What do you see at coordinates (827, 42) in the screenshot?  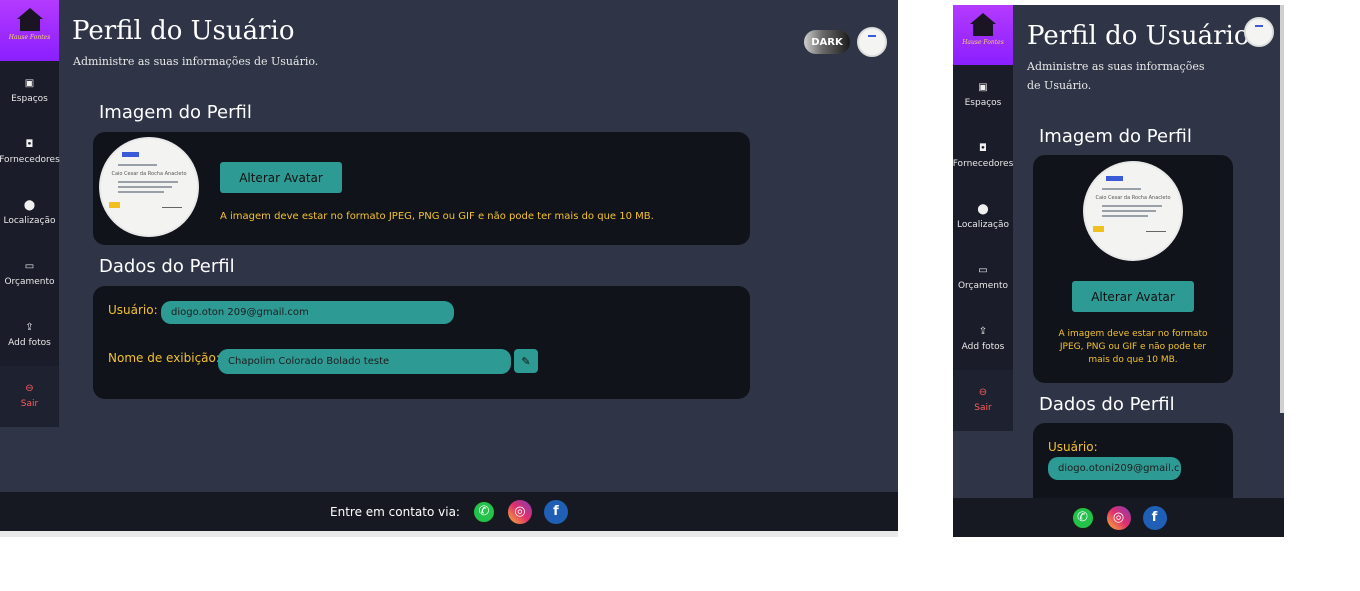 I see `theme-toggle: DARK` at bounding box center [827, 42].